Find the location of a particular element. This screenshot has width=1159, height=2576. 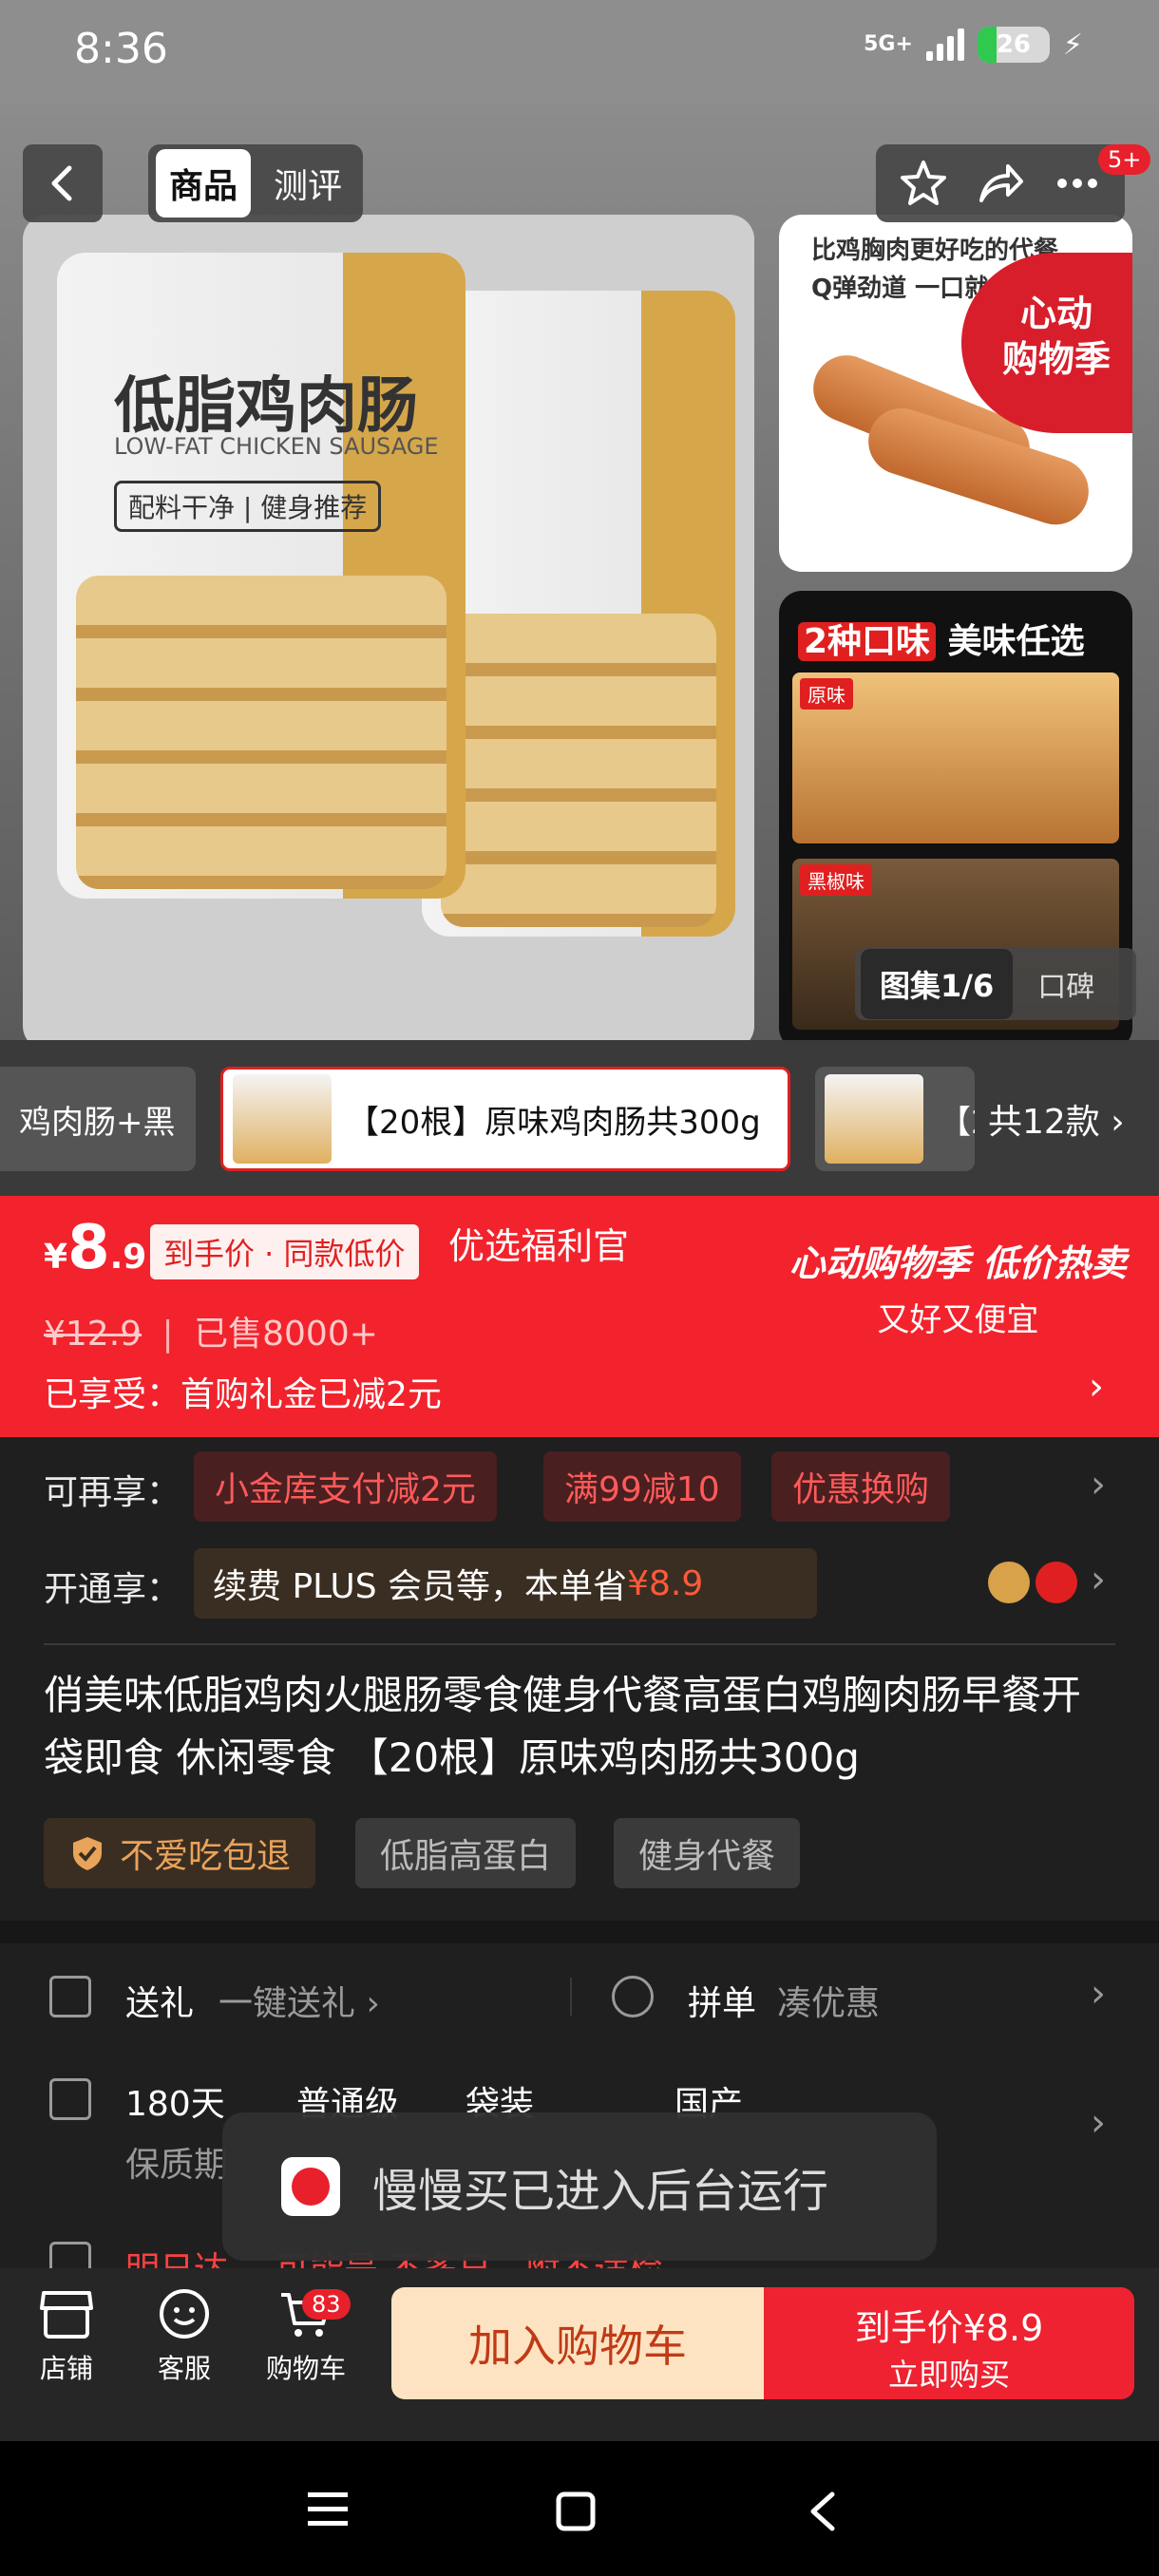

coupon-chip: 满99减10 is located at coordinates (642, 1486).